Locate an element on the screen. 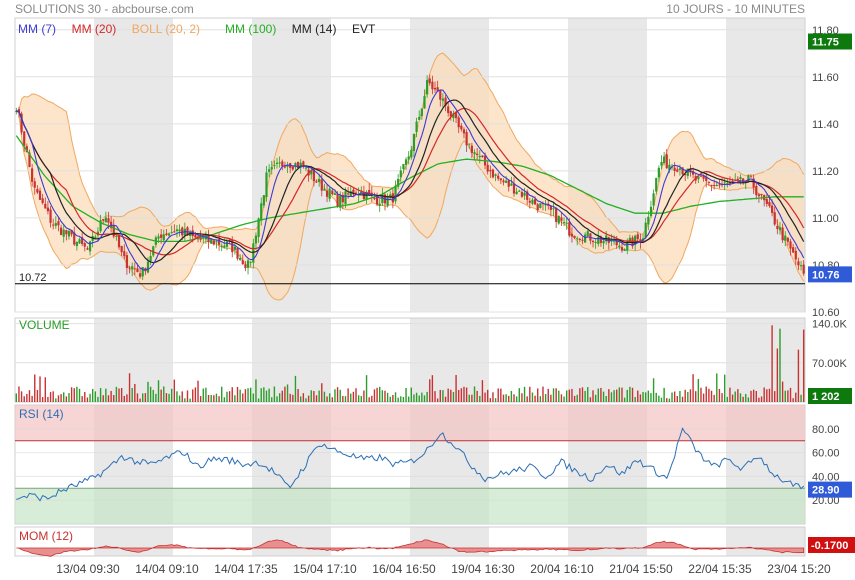  x-tick-label: 13/04 09:30 is located at coordinates (88, 569).